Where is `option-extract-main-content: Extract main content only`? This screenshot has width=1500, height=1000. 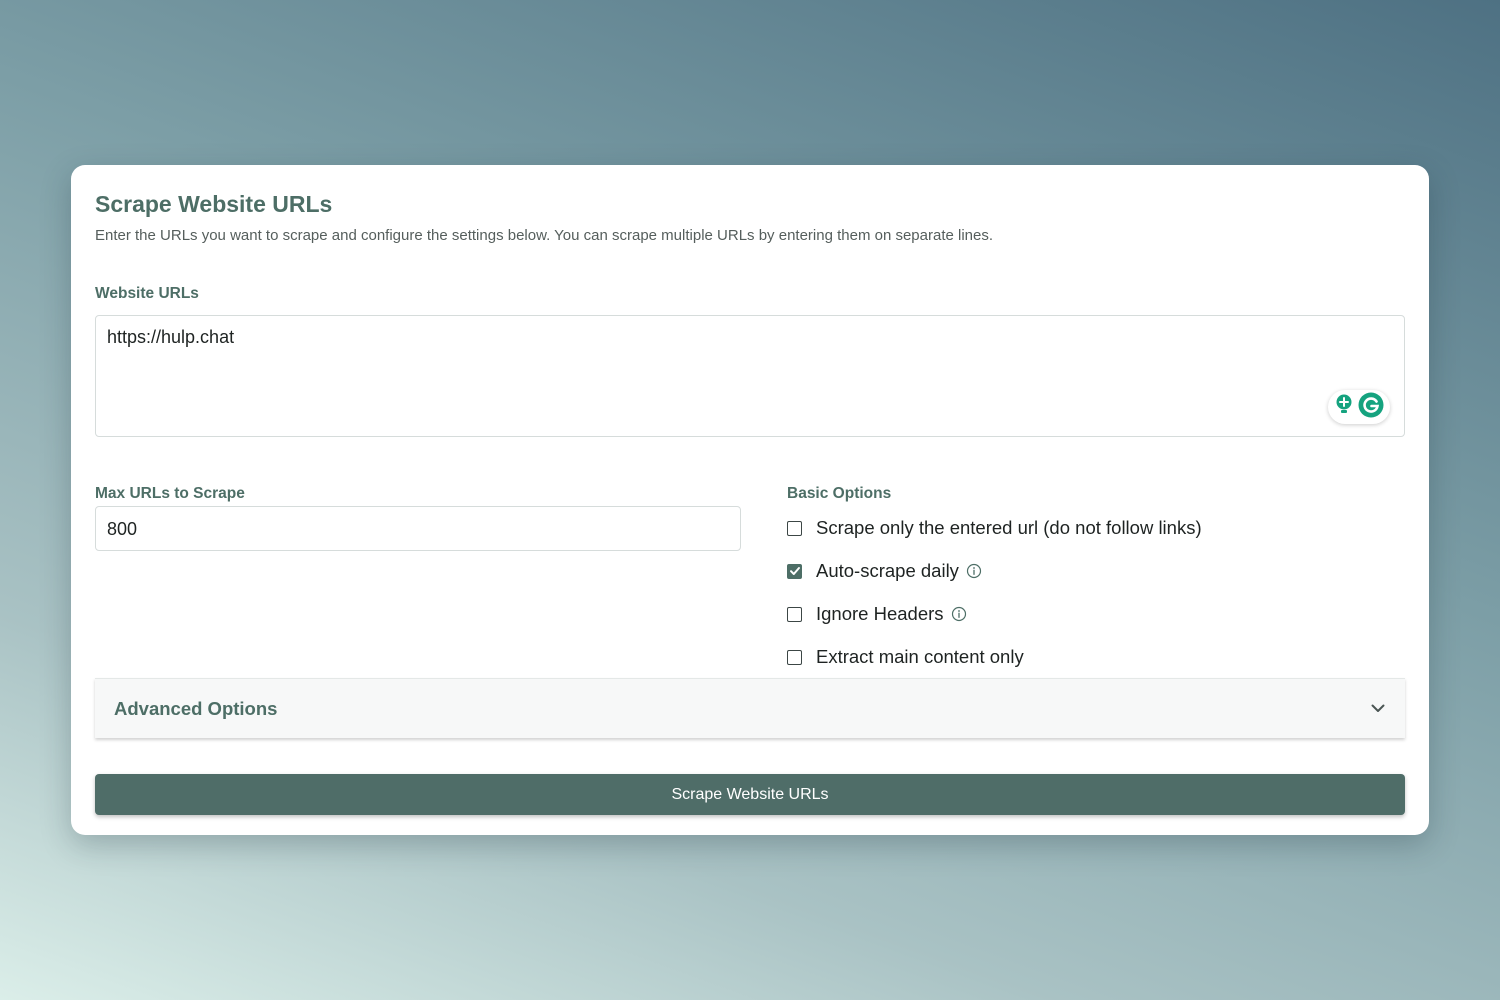 option-extract-main-content: Extract main content only is located at coordinates (905, 657).